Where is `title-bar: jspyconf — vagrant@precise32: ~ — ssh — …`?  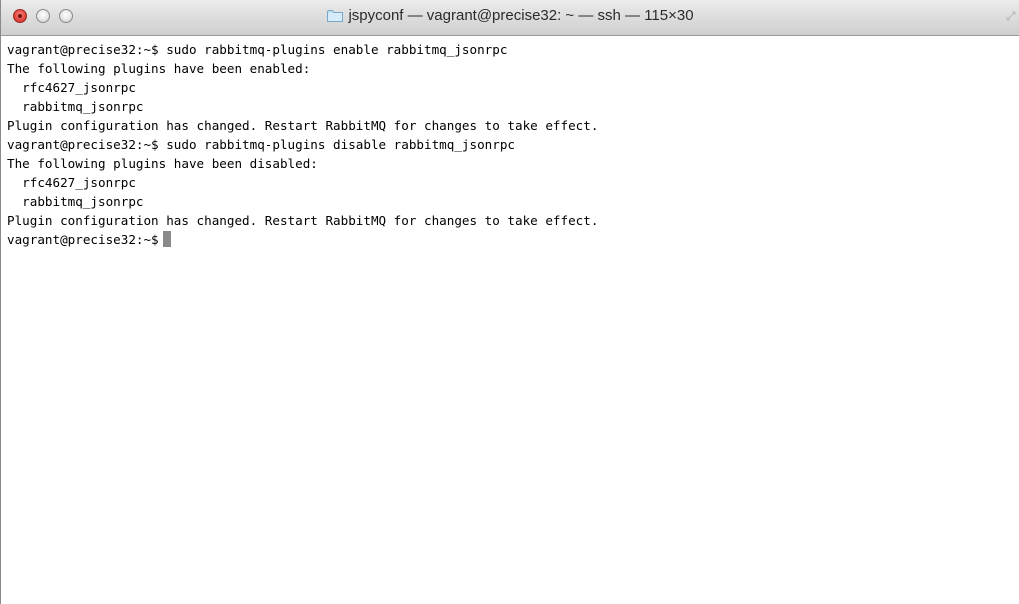
title-bar: jspyconf — vagrant@precise32: ~ — ssh — … is located at coordinates (510, 18).